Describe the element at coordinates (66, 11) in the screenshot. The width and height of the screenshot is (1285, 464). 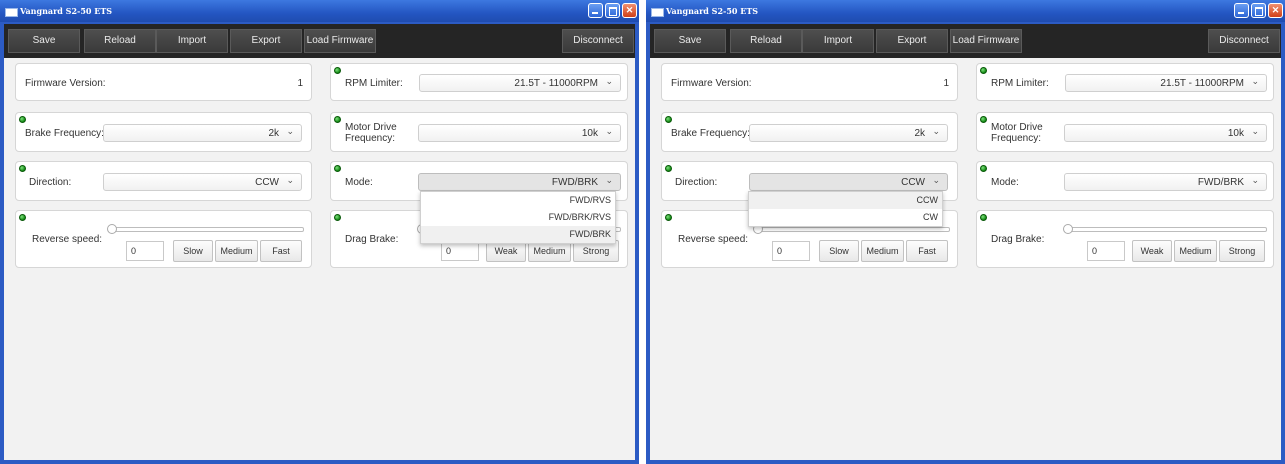
I see `window-title: Vangnard S2-50 ETS` at that location.